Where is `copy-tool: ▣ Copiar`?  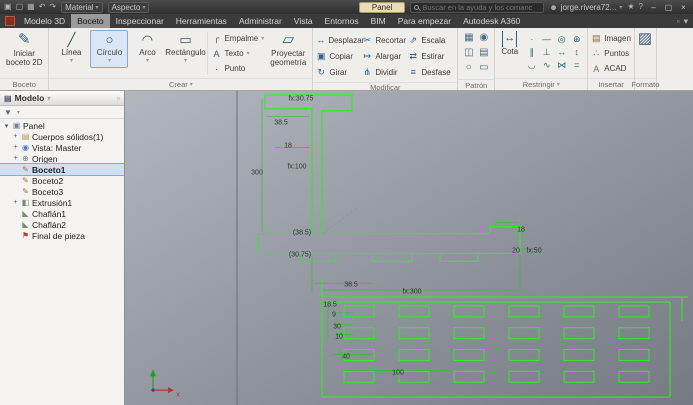
copy-tool: ▣ Copiar is located at coordinates (339, 56).